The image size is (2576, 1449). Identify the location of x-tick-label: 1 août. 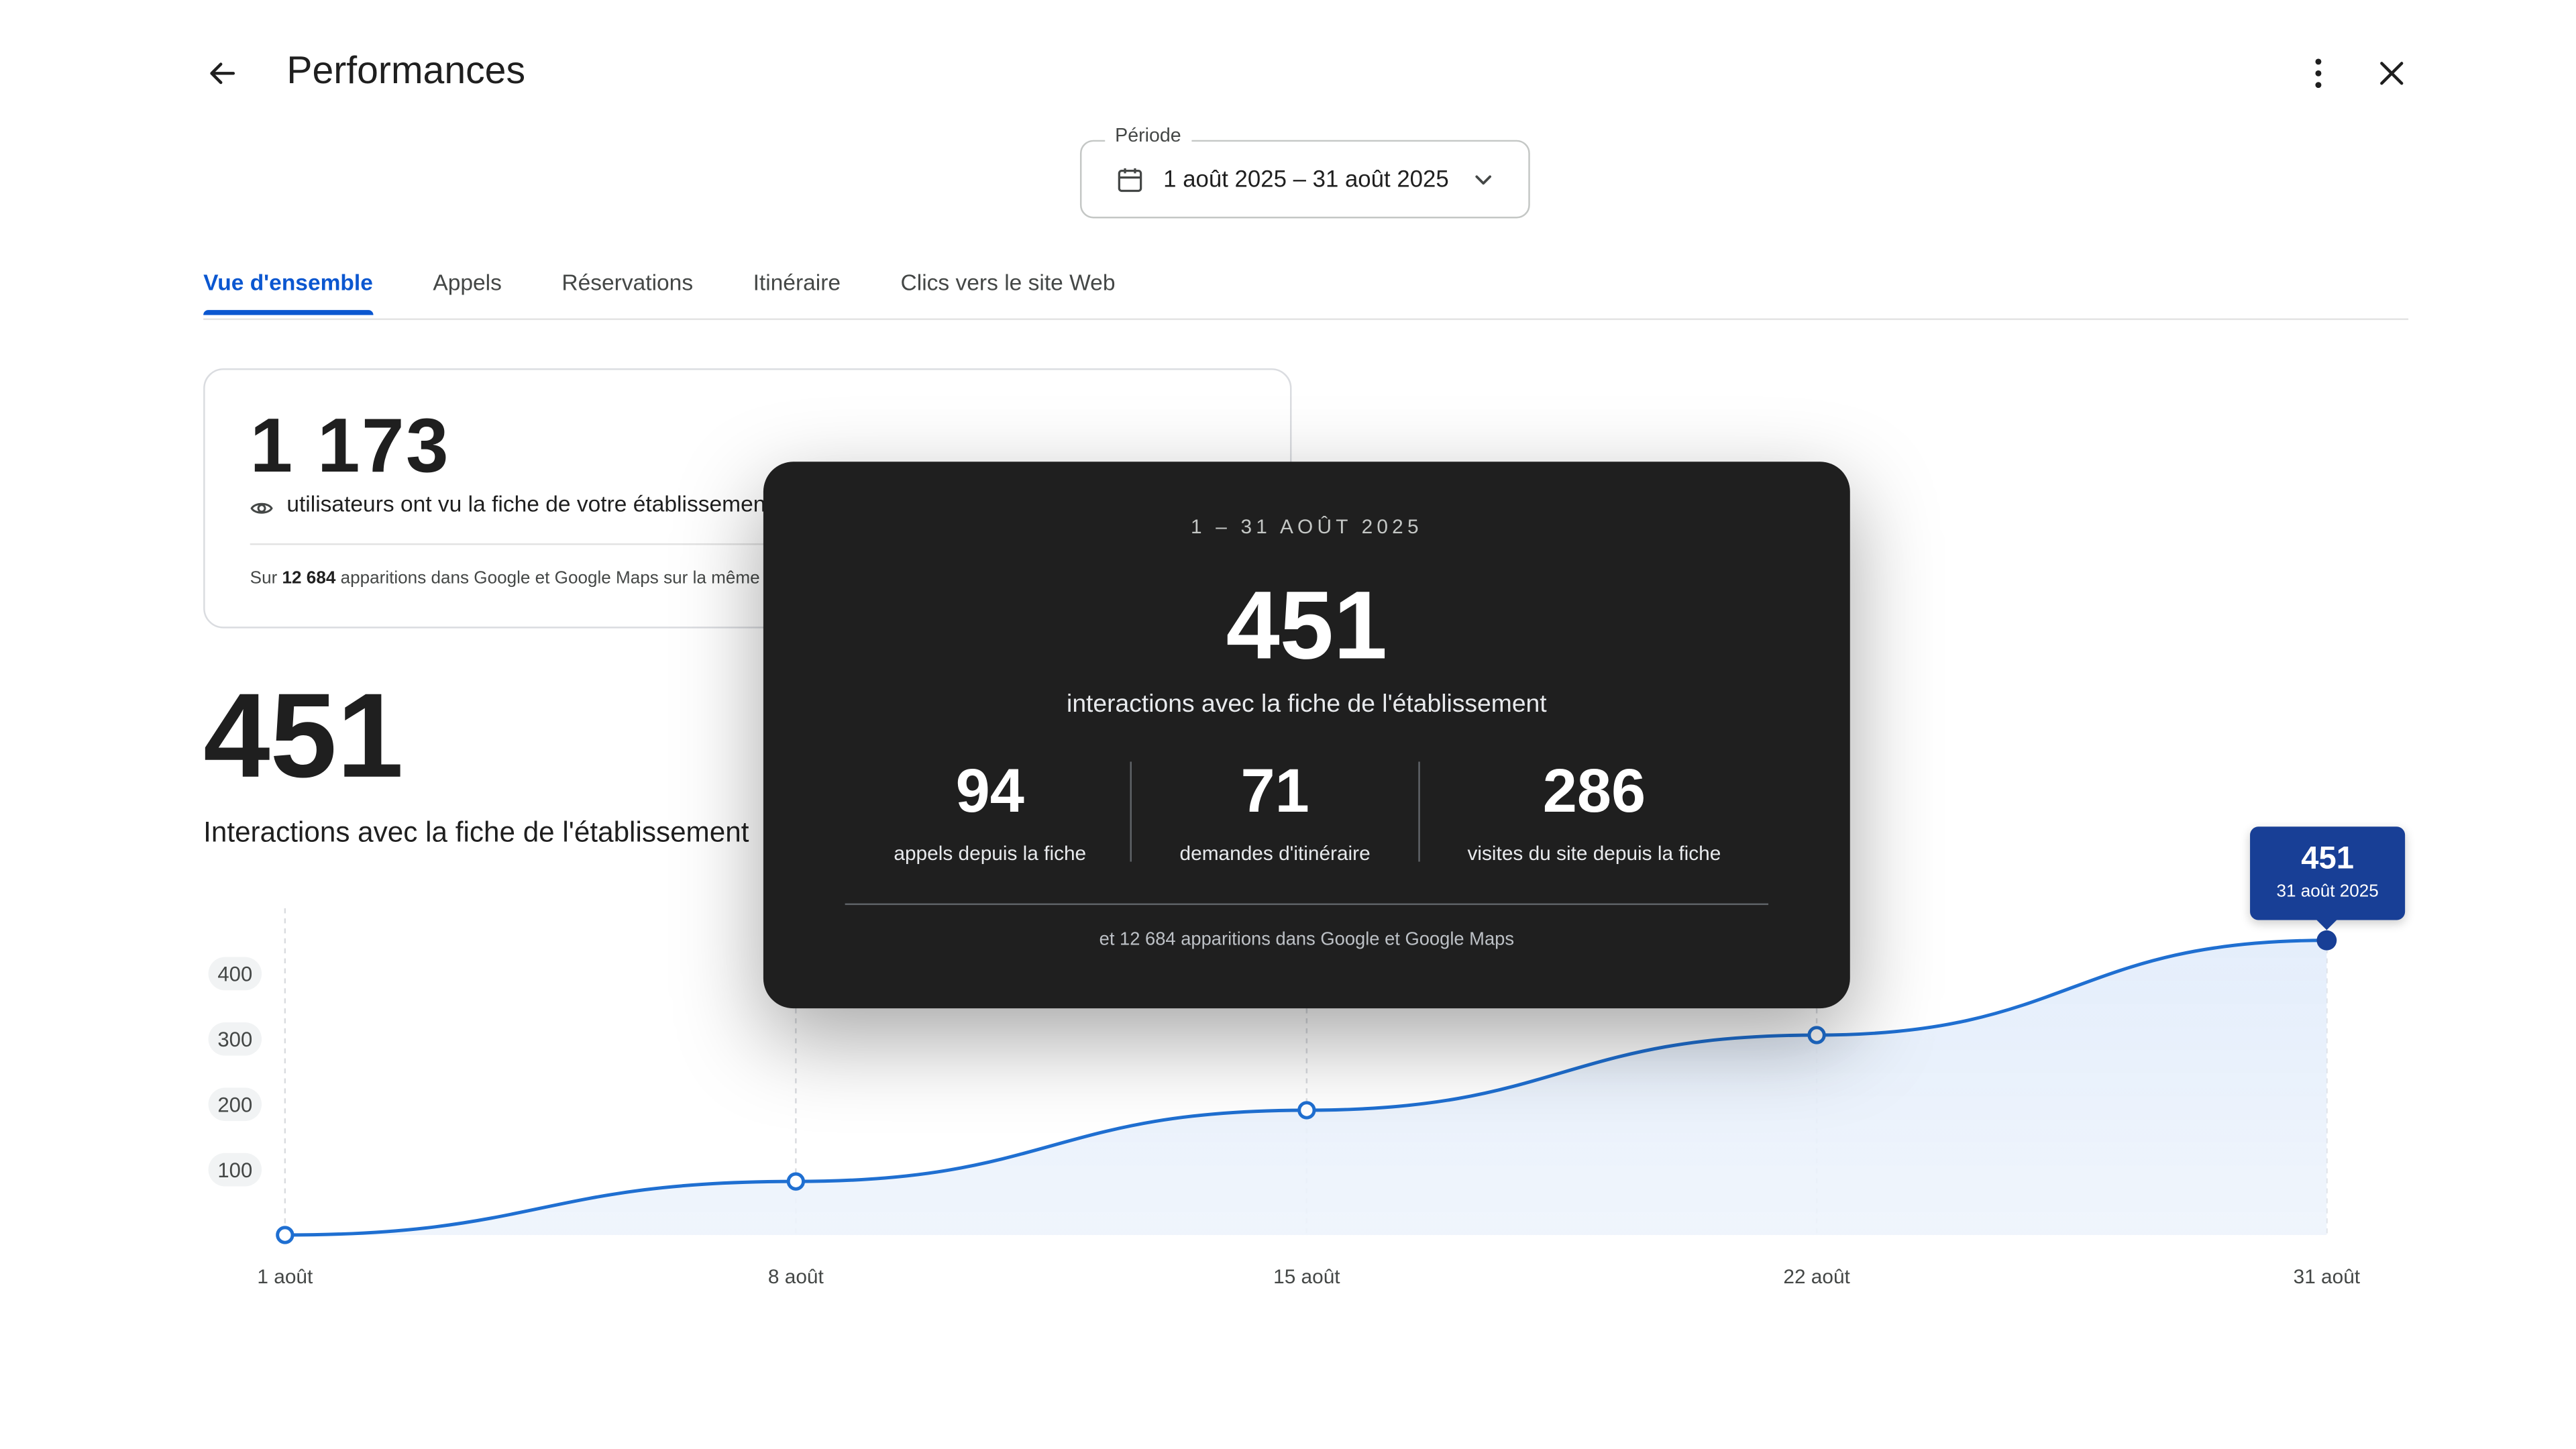
(285, 1277).